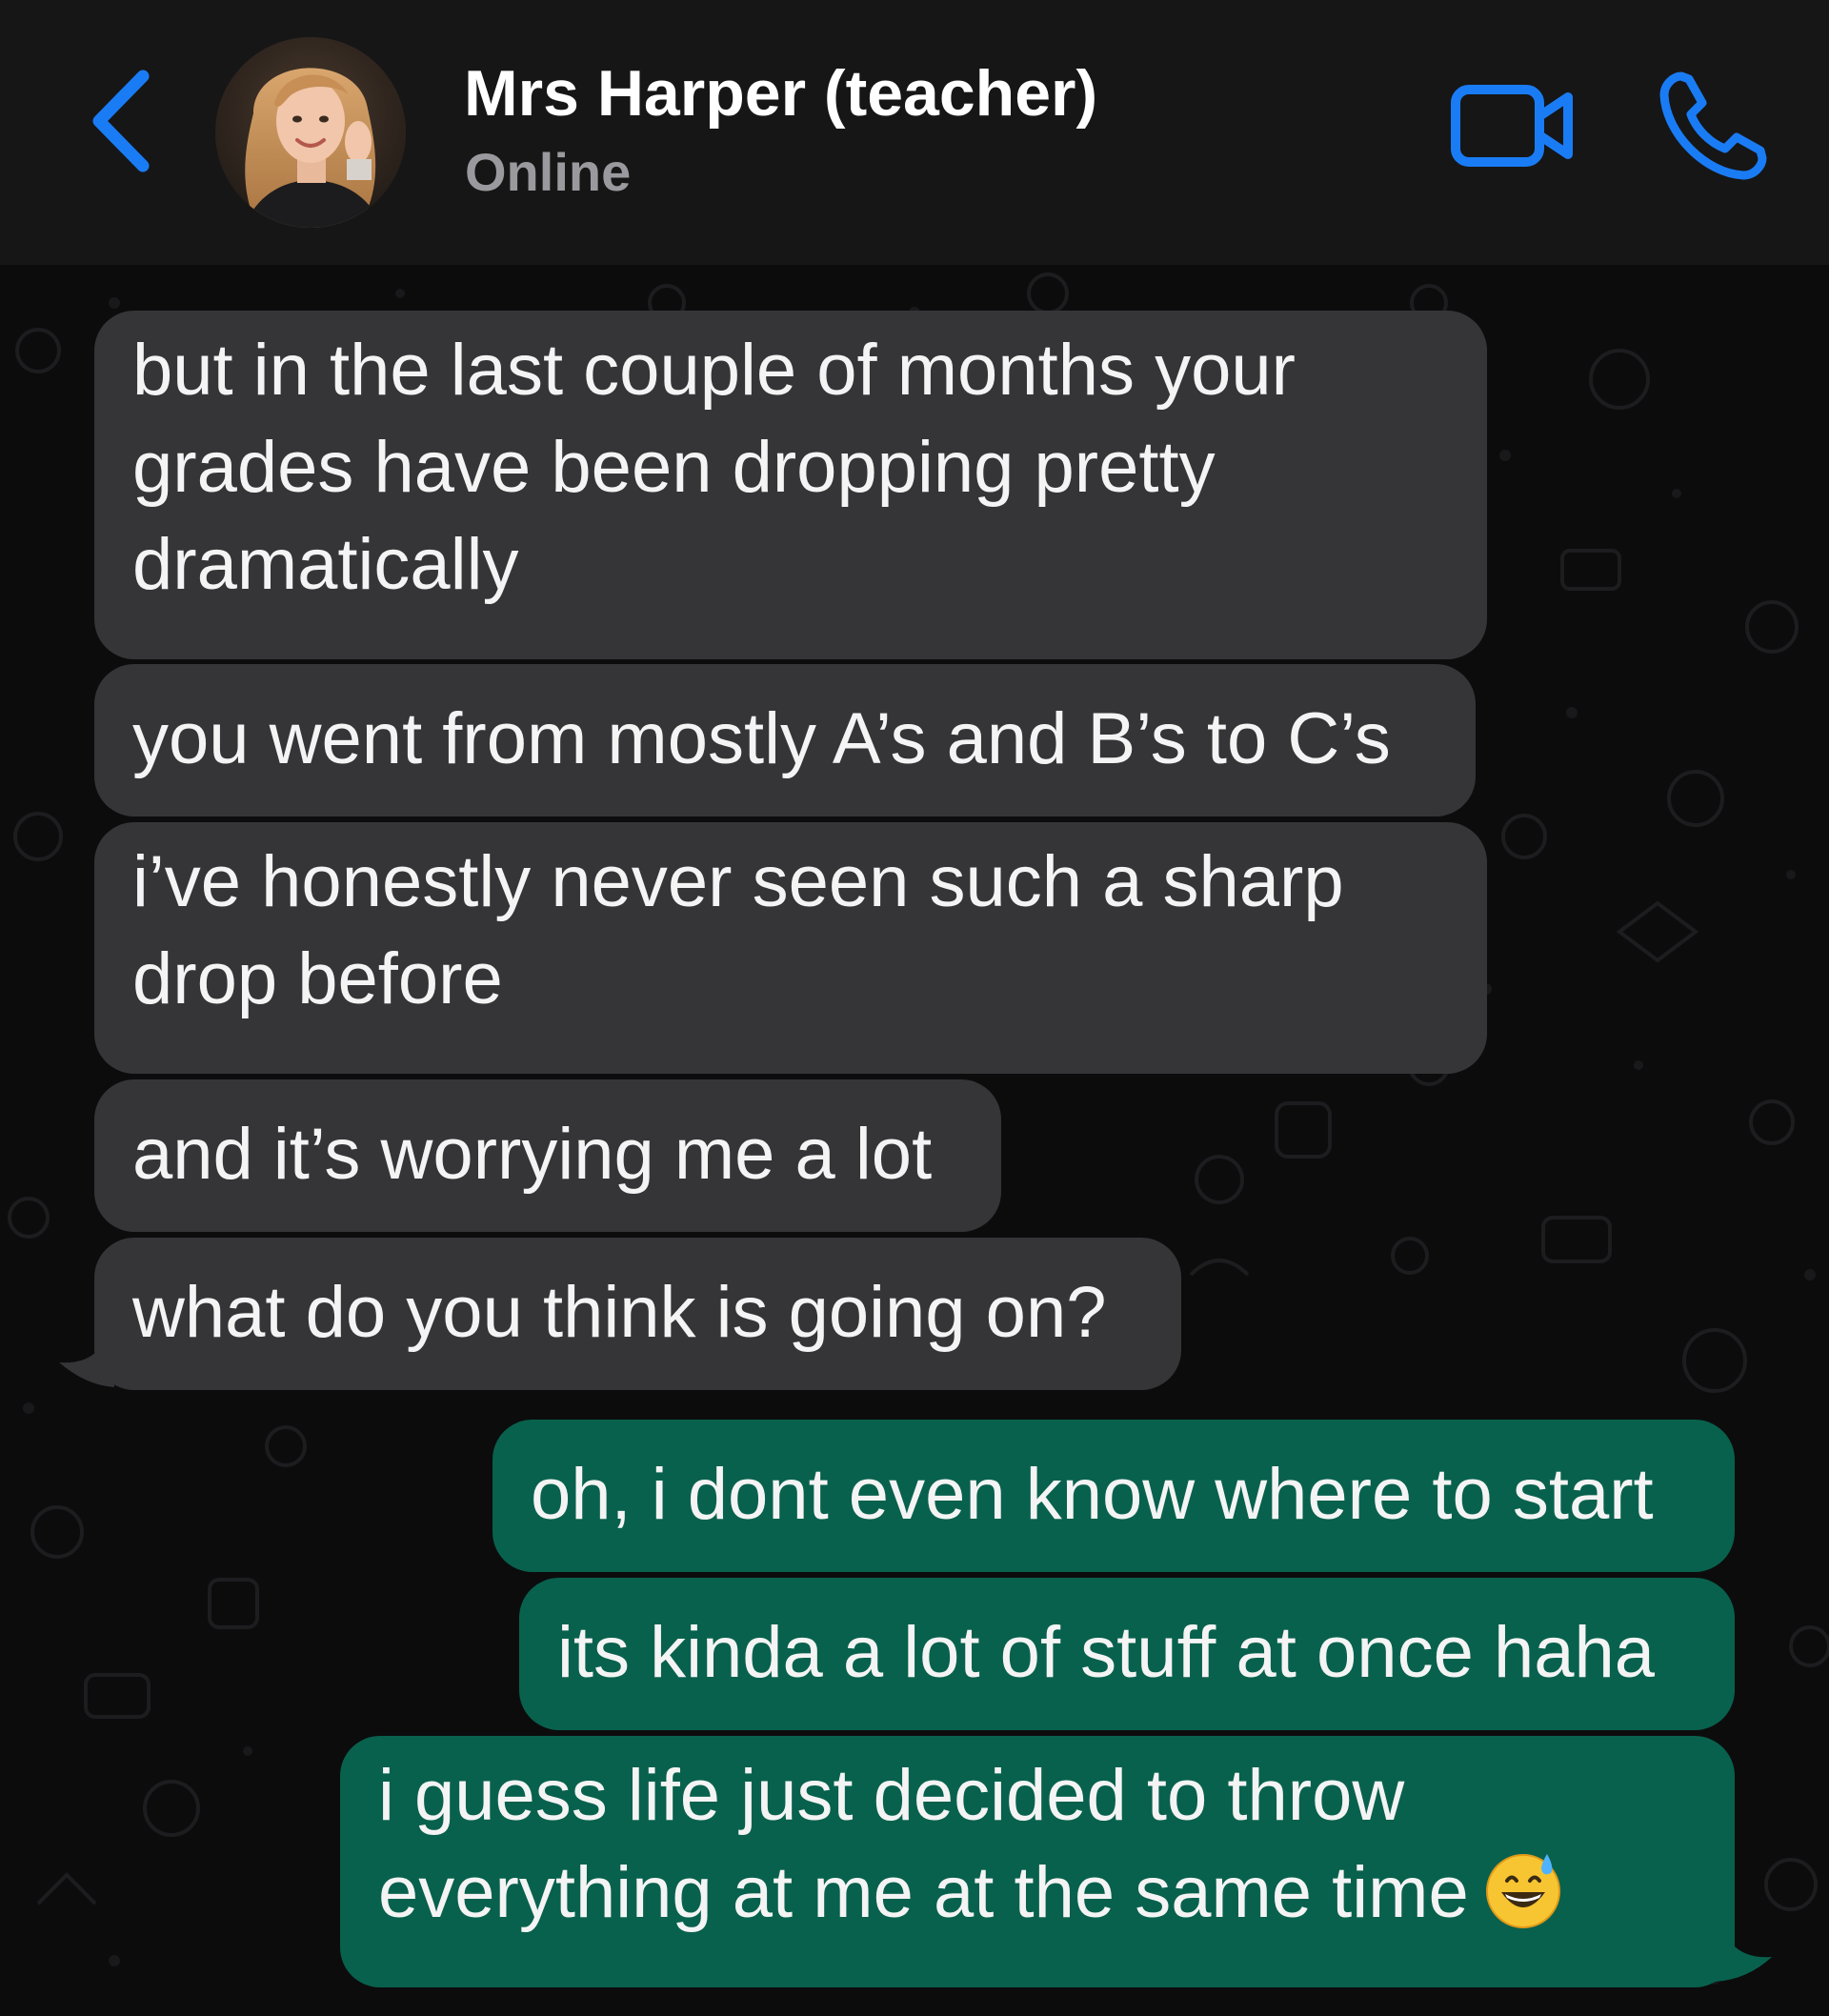 The image size is (1829, 2016). Describe the element at coordinates (891, 1795) in the screenshot. I see `message-text-line: i guess life just decided to throw` at that location.